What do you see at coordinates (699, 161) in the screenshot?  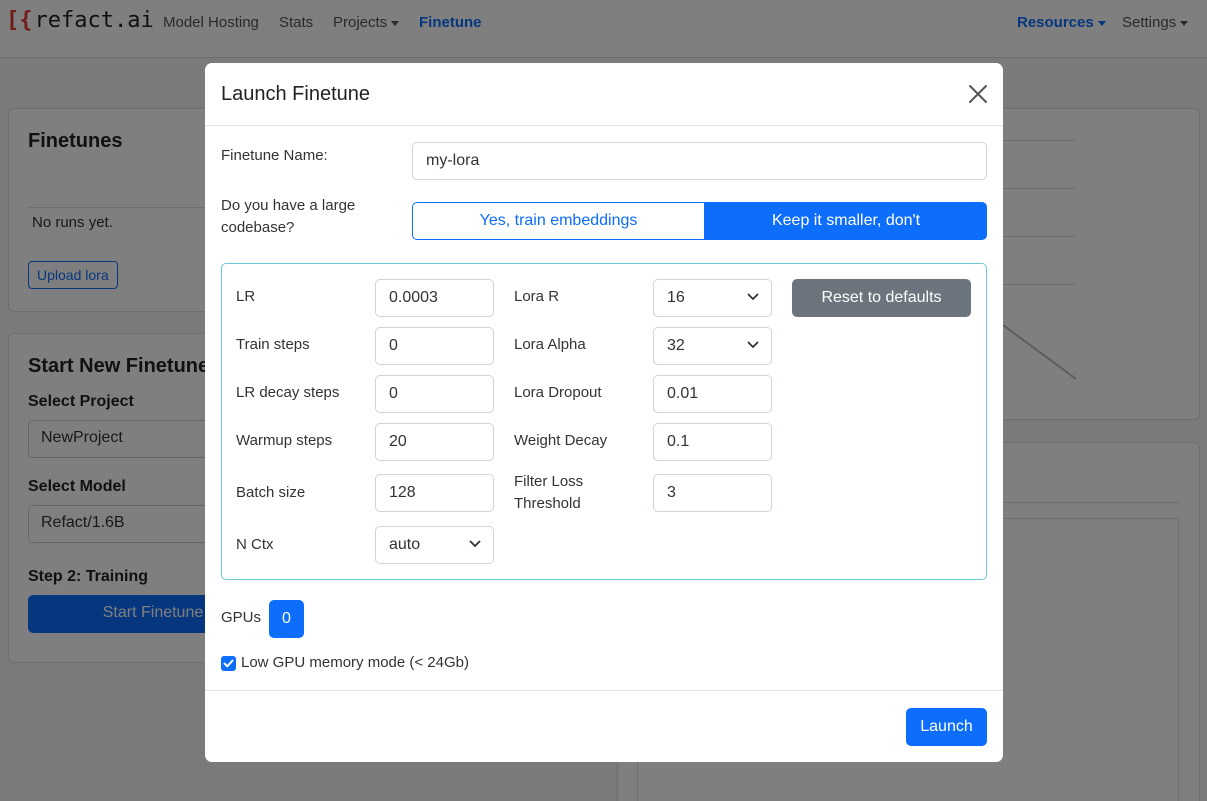 I see `finetune-name-input: my-lora` at bounding box center [699, 161].